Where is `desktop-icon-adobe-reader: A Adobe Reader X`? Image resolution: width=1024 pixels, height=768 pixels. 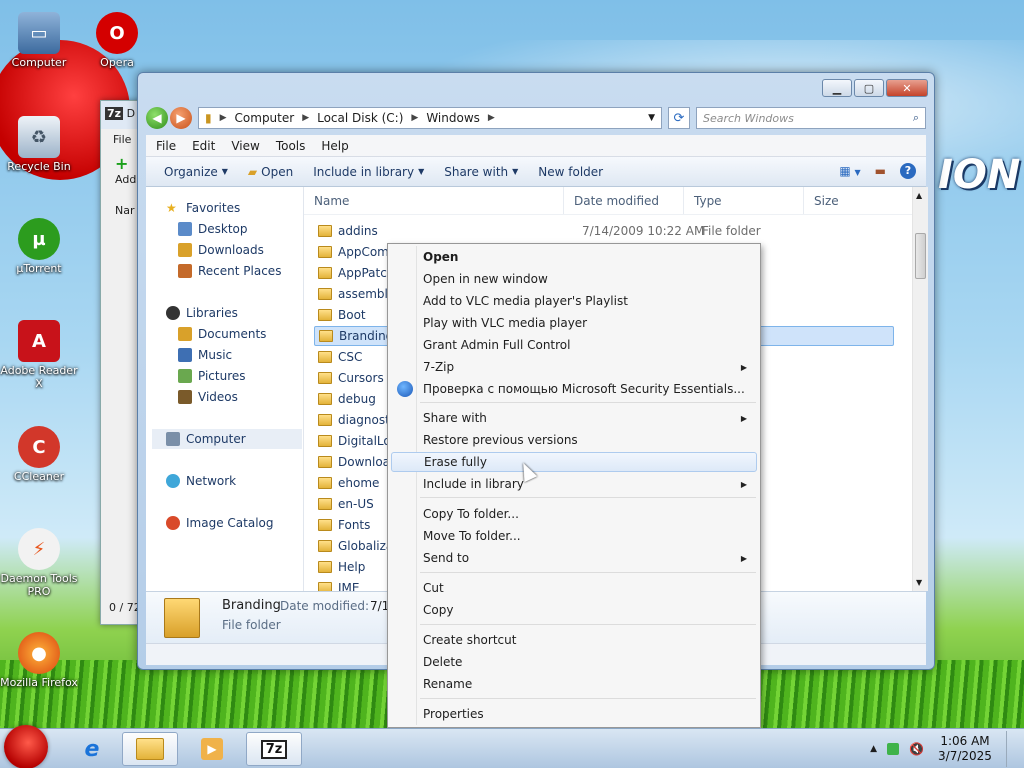 desktop-icon-adobe-reader: A Adobe Reader X is located at coordinates (39, 355).